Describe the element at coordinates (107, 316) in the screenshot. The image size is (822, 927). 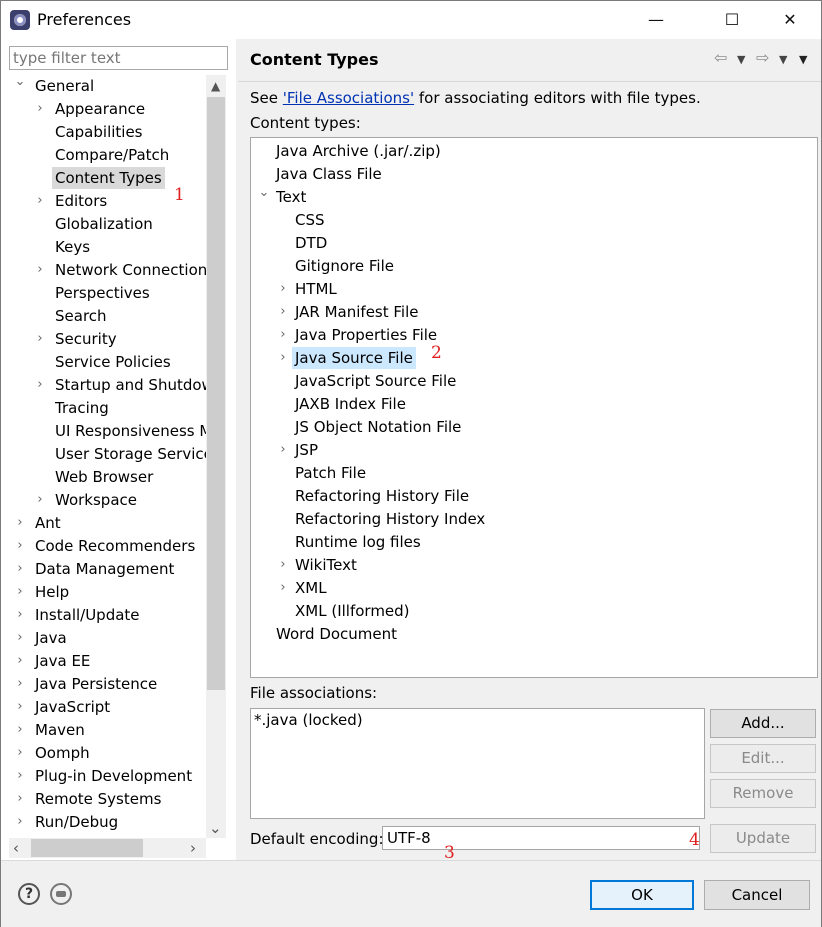
I see `tree-item-general-child: Search` at that location.